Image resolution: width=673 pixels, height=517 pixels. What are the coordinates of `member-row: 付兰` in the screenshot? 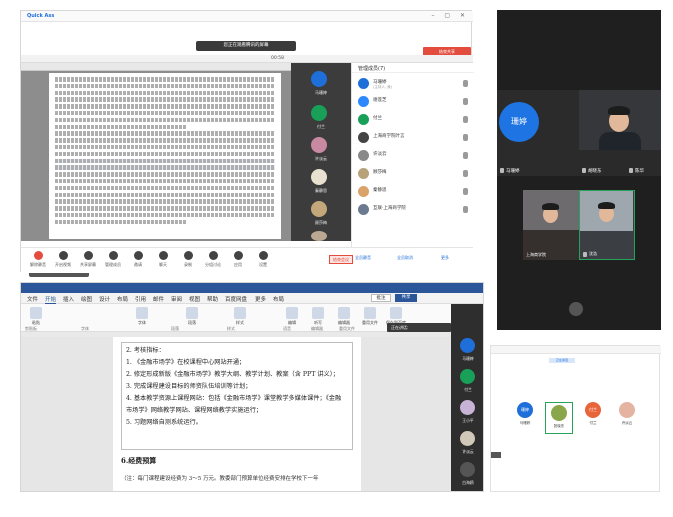 It's located at (413, 120).